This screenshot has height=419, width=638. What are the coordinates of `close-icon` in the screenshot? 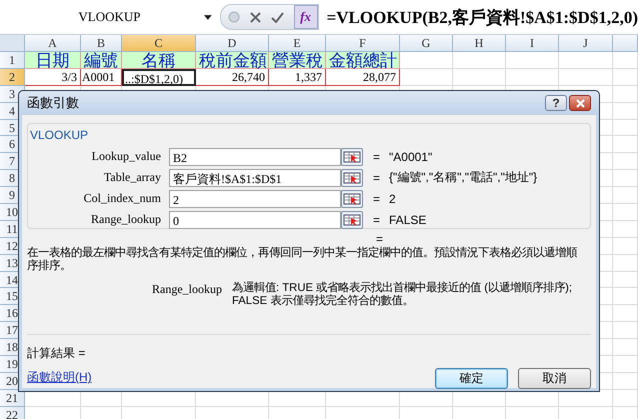 It's located at (580, 103).